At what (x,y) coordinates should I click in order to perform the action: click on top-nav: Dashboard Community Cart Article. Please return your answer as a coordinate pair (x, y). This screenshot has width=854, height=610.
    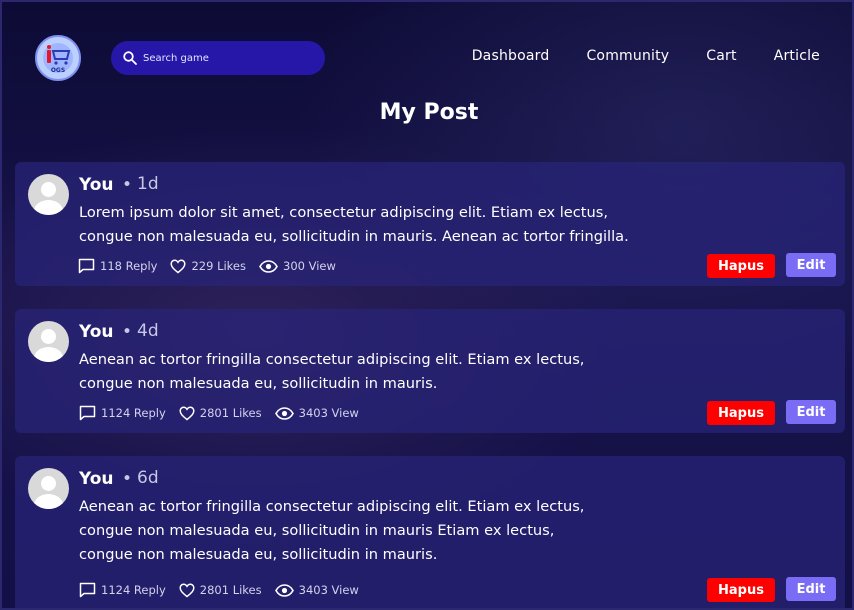
    Looking at the image, I should click on (646, 56).